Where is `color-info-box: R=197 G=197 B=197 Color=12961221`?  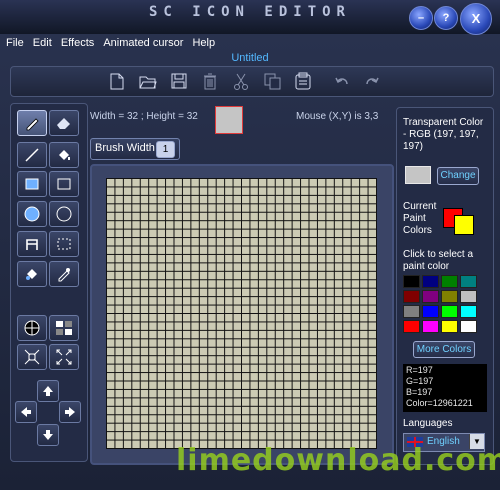 color-info-box: R=197 G=197 B=197 Color=12961221 is located at coordinates (445, 388).